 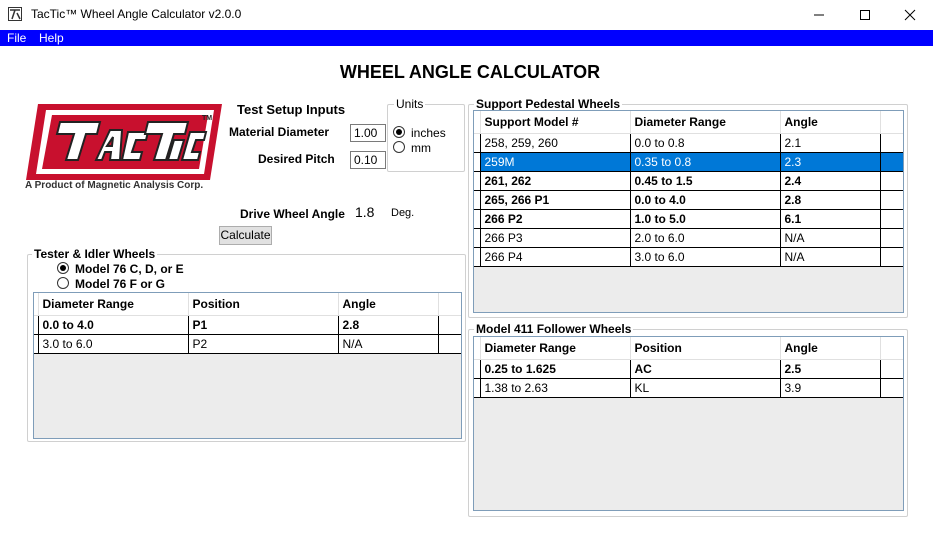 I want to click on grid-cell: 3.9, so click(x=830, y=388).